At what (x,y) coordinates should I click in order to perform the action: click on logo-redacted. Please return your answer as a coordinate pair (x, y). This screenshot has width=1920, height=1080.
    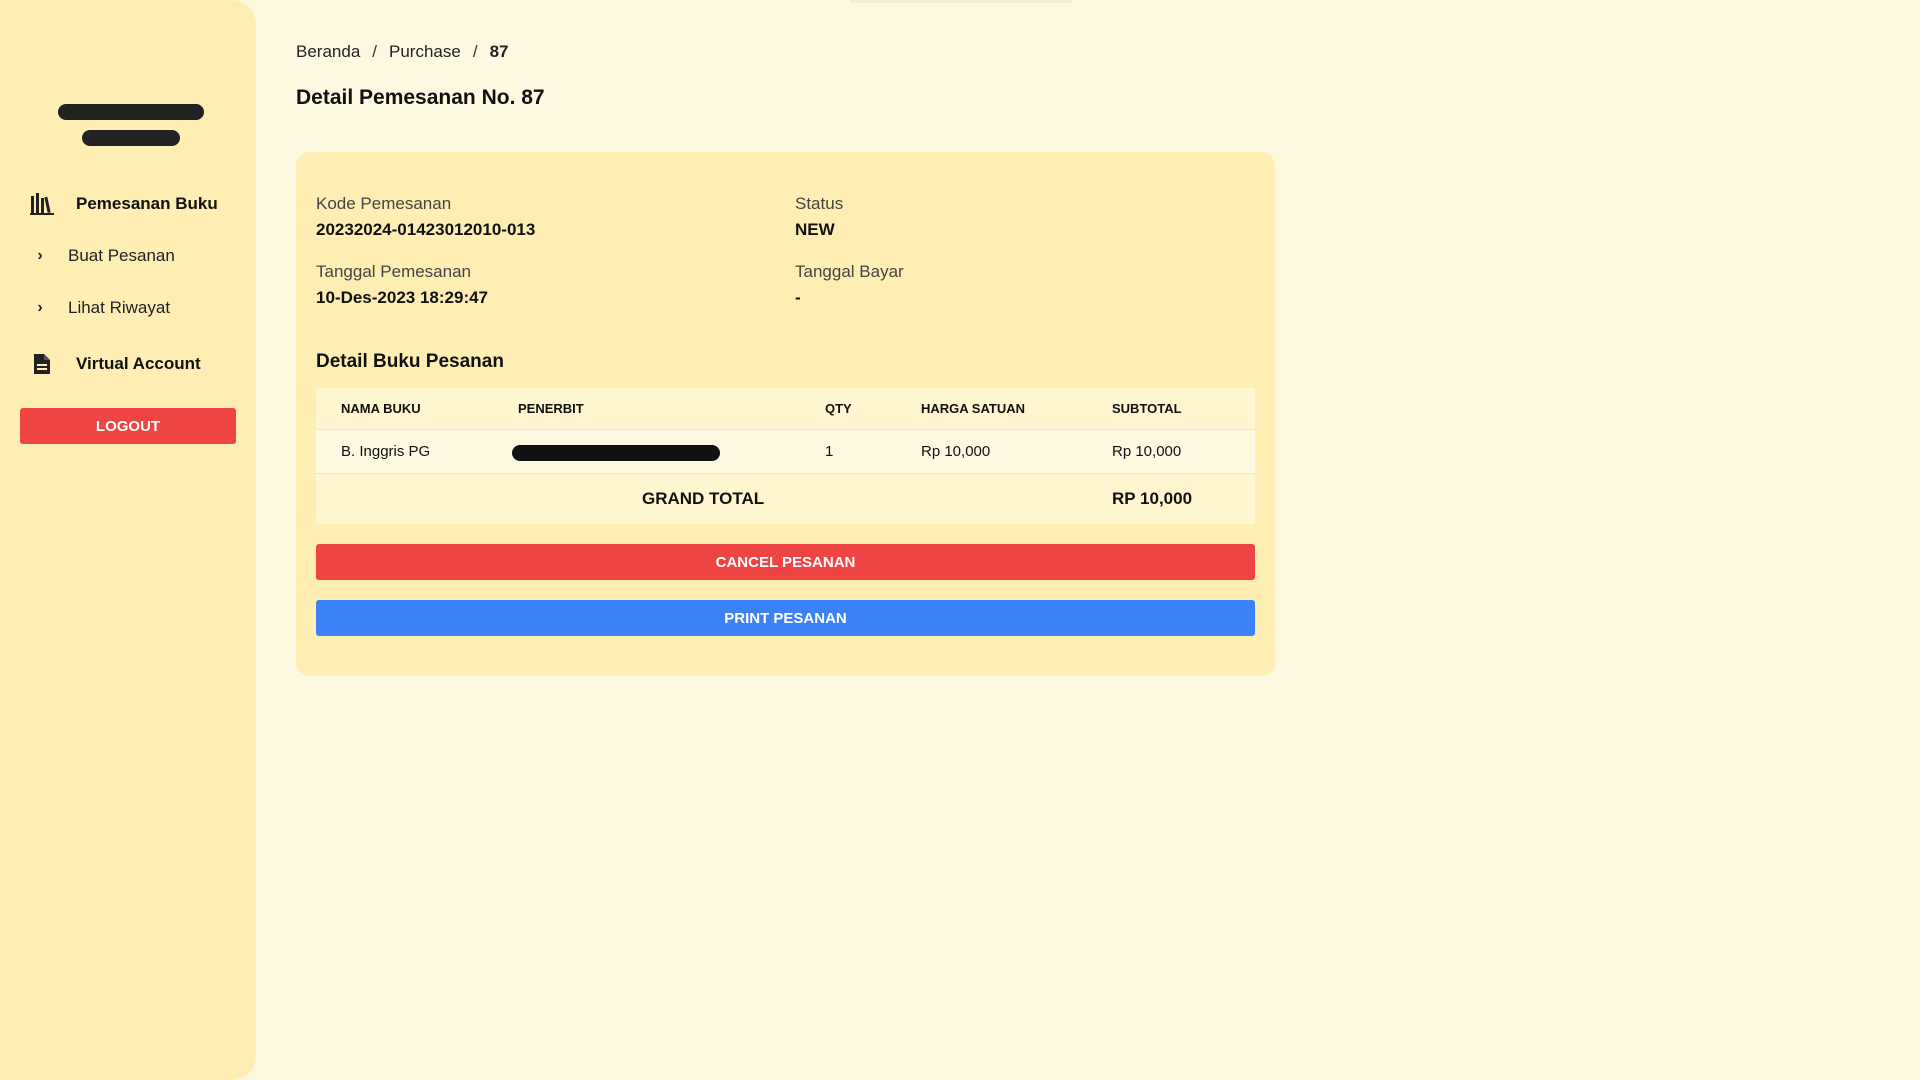
    Looking at the image, I should click on (132, 126).